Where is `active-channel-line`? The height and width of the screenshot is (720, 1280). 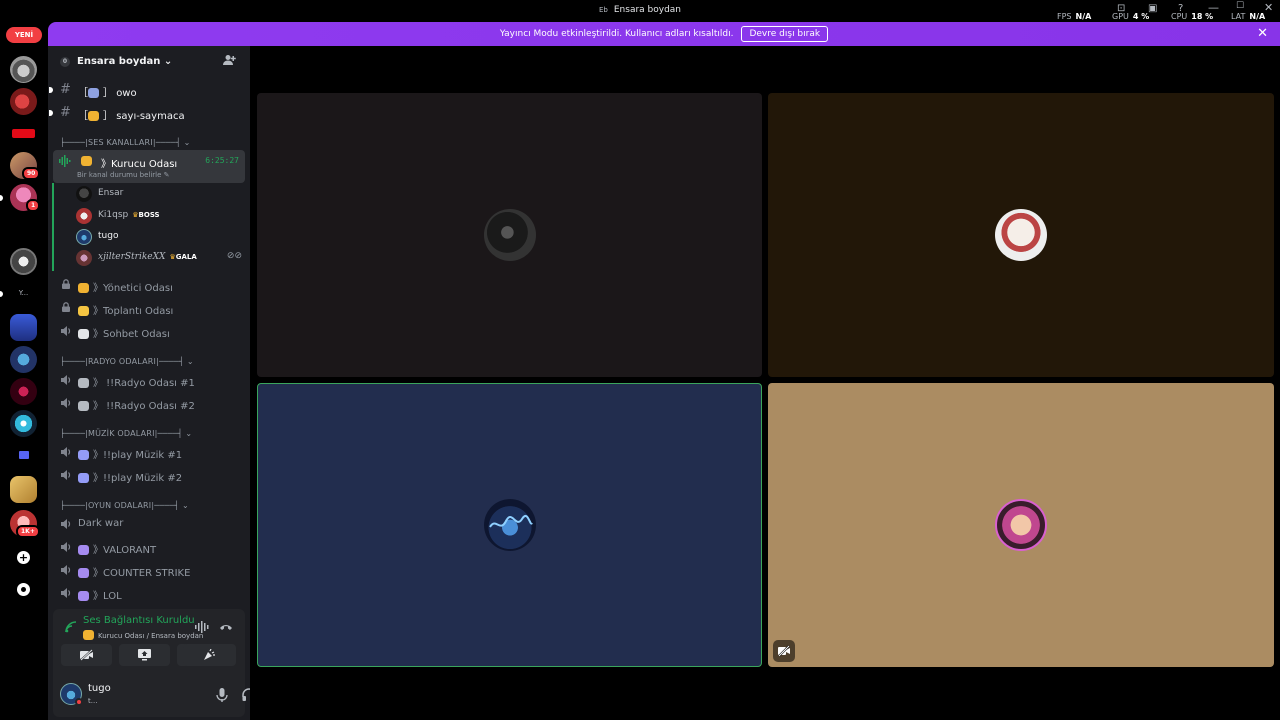 active-channel-line is located at coordinates (53, 227).